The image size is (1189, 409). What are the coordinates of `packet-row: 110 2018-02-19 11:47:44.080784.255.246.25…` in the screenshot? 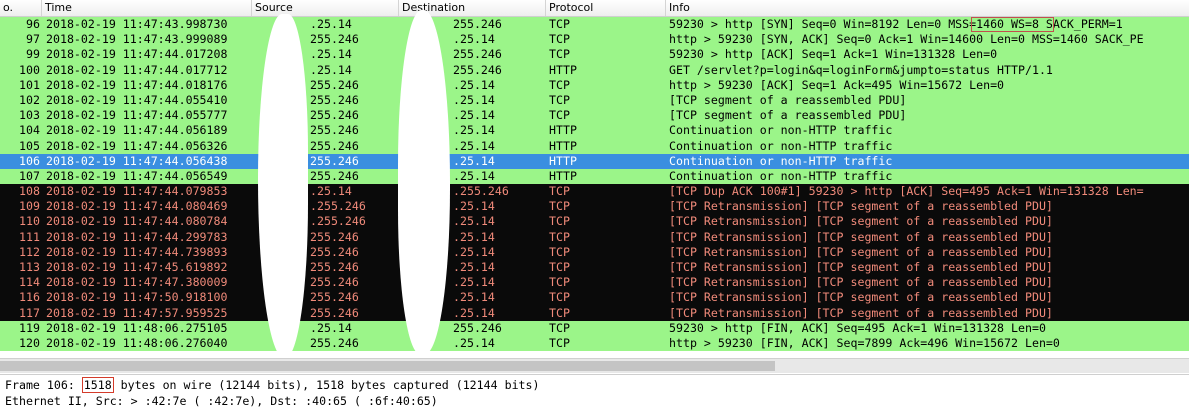 It's located at (594, 222).